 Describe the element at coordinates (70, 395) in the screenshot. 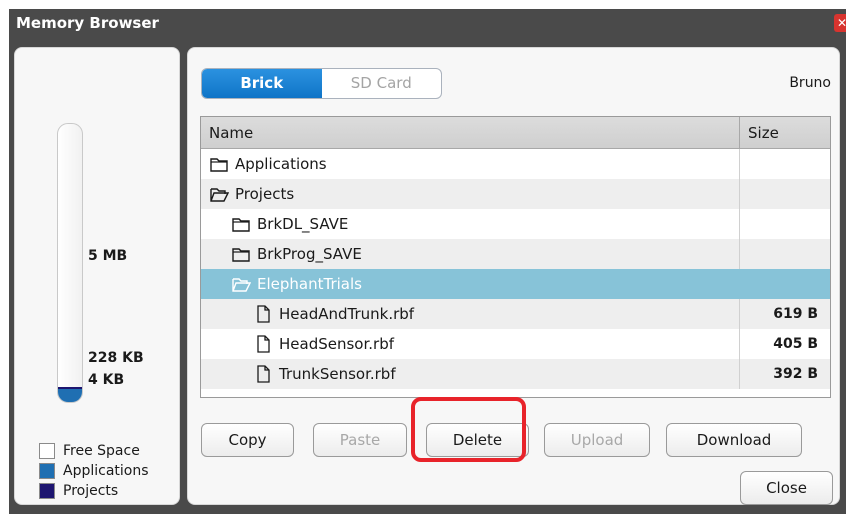

I see `meter-applications-fill` at that location.